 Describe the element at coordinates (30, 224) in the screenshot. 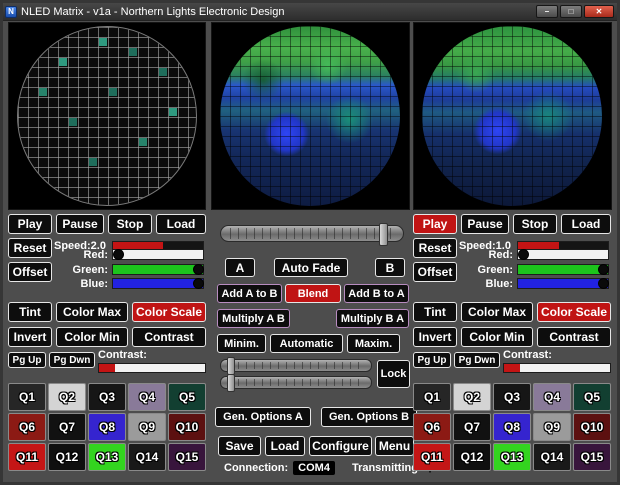

I see `play-button-a: Play` at that location.